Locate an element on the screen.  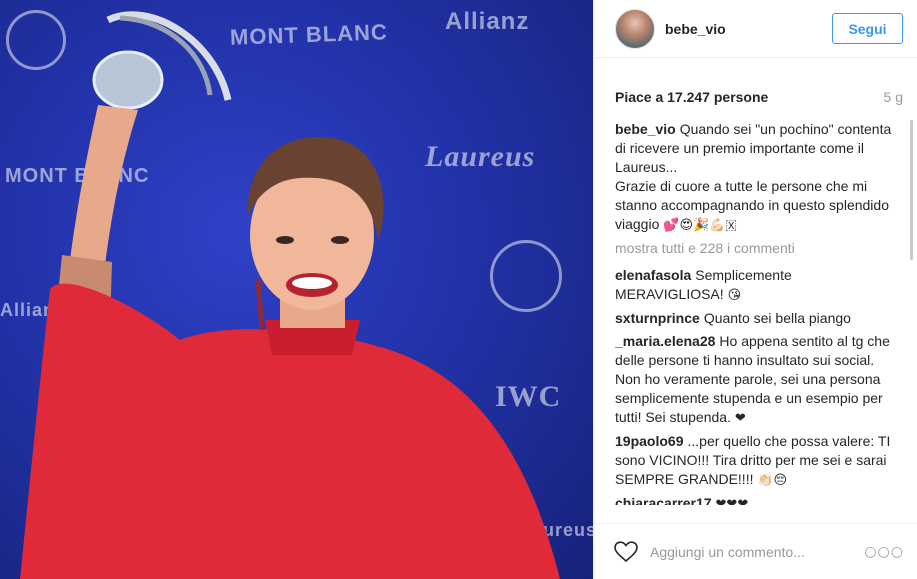
likes-count: Piace a 17.247 persone is located at coordinates (691, 97).